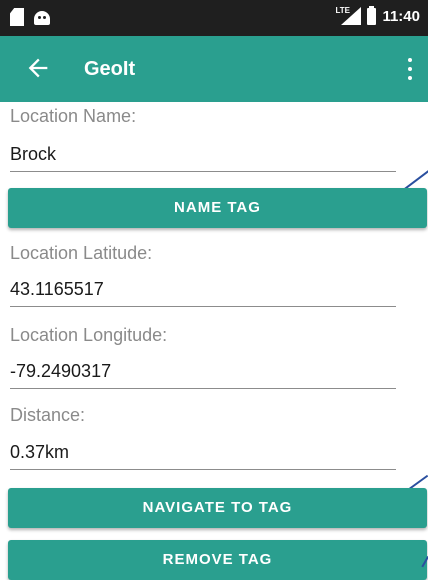 This screenshot has height=580, width=428. What do you see at coordinates (42, 18) in the screenshot?
I see `android-icon` at bounding box center [42, 18].